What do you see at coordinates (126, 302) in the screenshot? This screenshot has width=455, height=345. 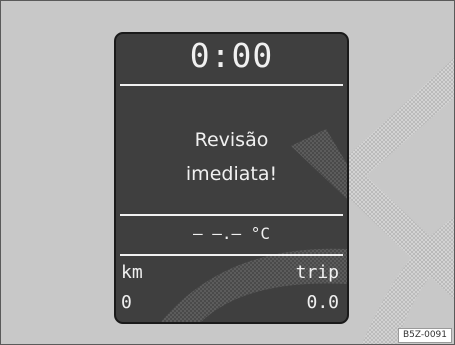 I see `odometer-km-value: 0` at bounding box center [126, 302].